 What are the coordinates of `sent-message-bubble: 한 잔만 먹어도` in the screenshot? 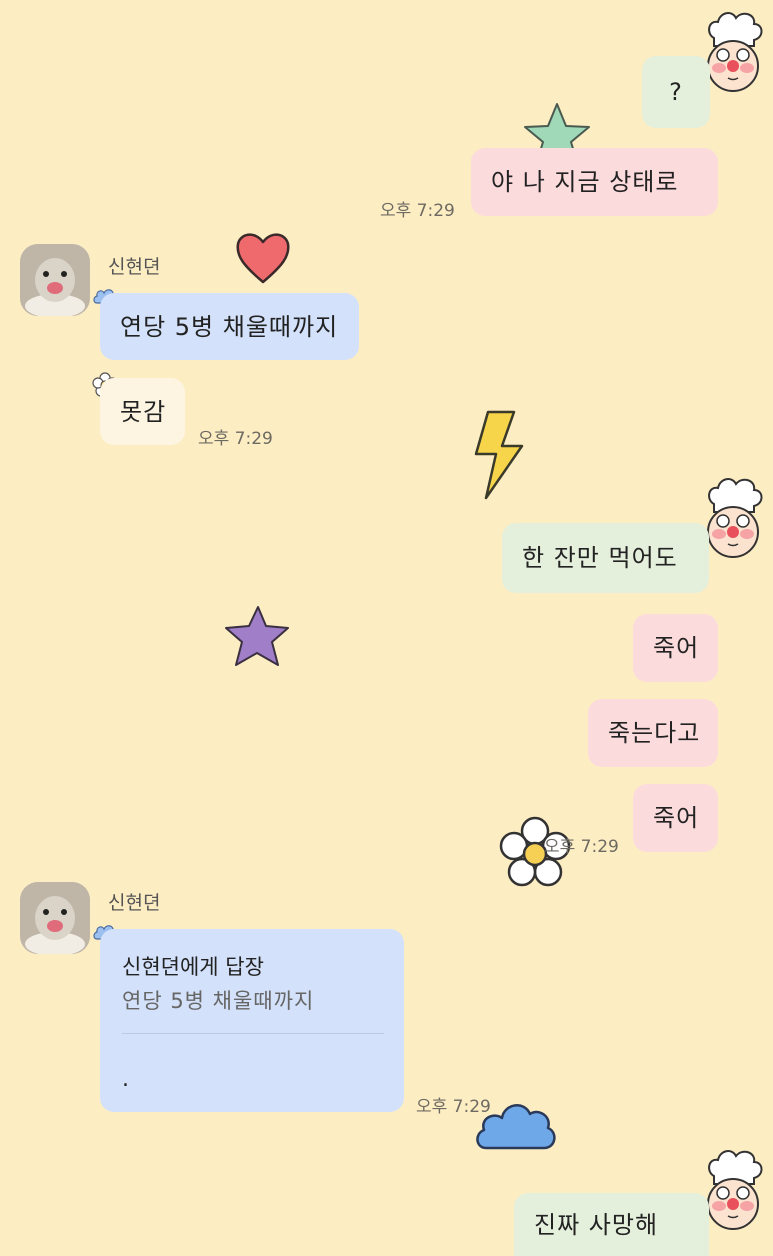 It's located at (605, 558).